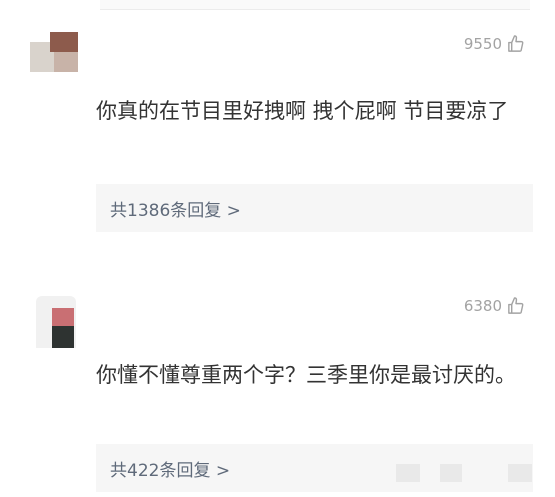 The height and width of the screenshot is (497, 555). Describe the element at coordinates (170, 470) in the screenshot. I see `reply-count-label: 共422条回复 >` at that location.